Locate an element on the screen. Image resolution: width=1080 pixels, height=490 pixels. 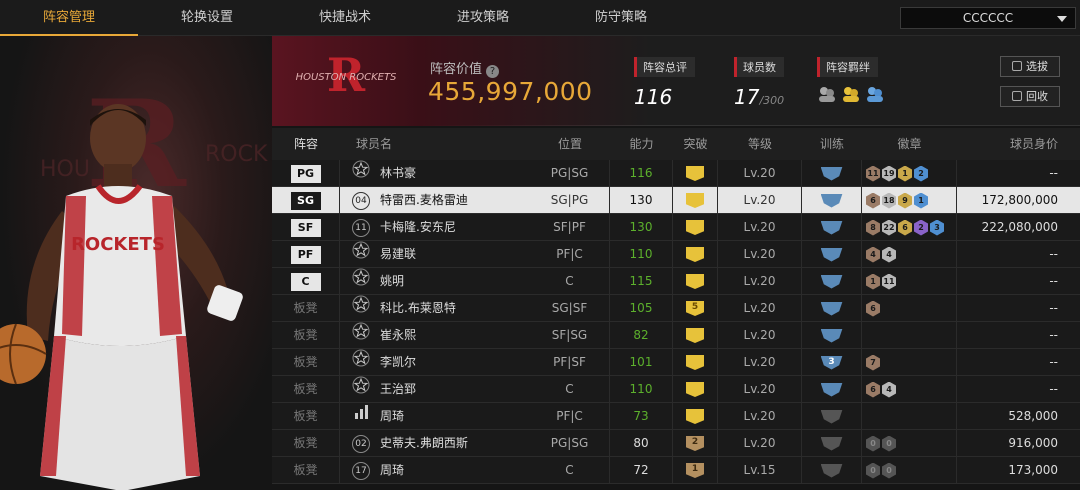
table-row: PG 林书豪 PG|SG 116 Lv.20 11 19 1 2 -- is located at coordinates (676, 173).